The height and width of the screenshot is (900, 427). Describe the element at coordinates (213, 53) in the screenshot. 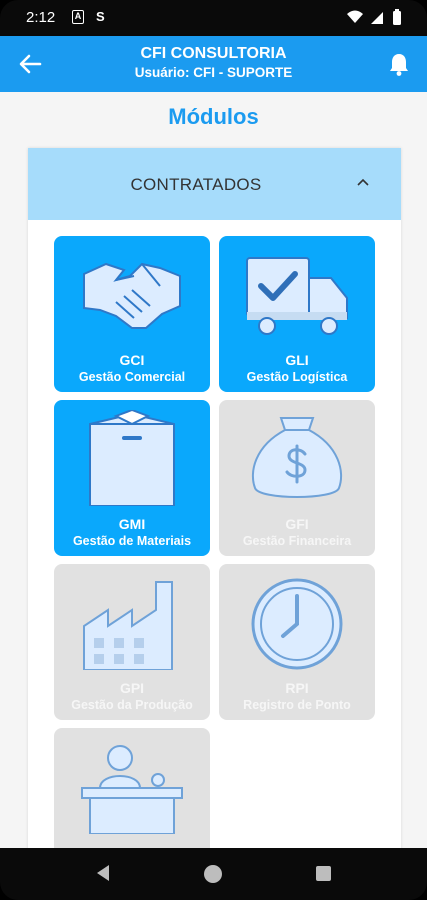

I see `app-title: CFI CONSULTORIA` at that location.